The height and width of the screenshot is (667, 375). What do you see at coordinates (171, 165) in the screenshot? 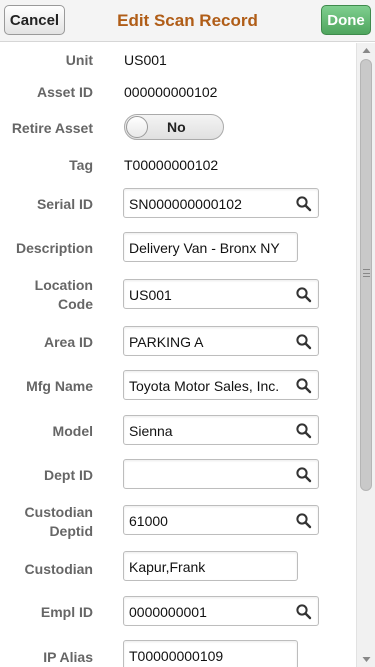
I see `tag-value: T00000000102` at bounding box center [171, 165].